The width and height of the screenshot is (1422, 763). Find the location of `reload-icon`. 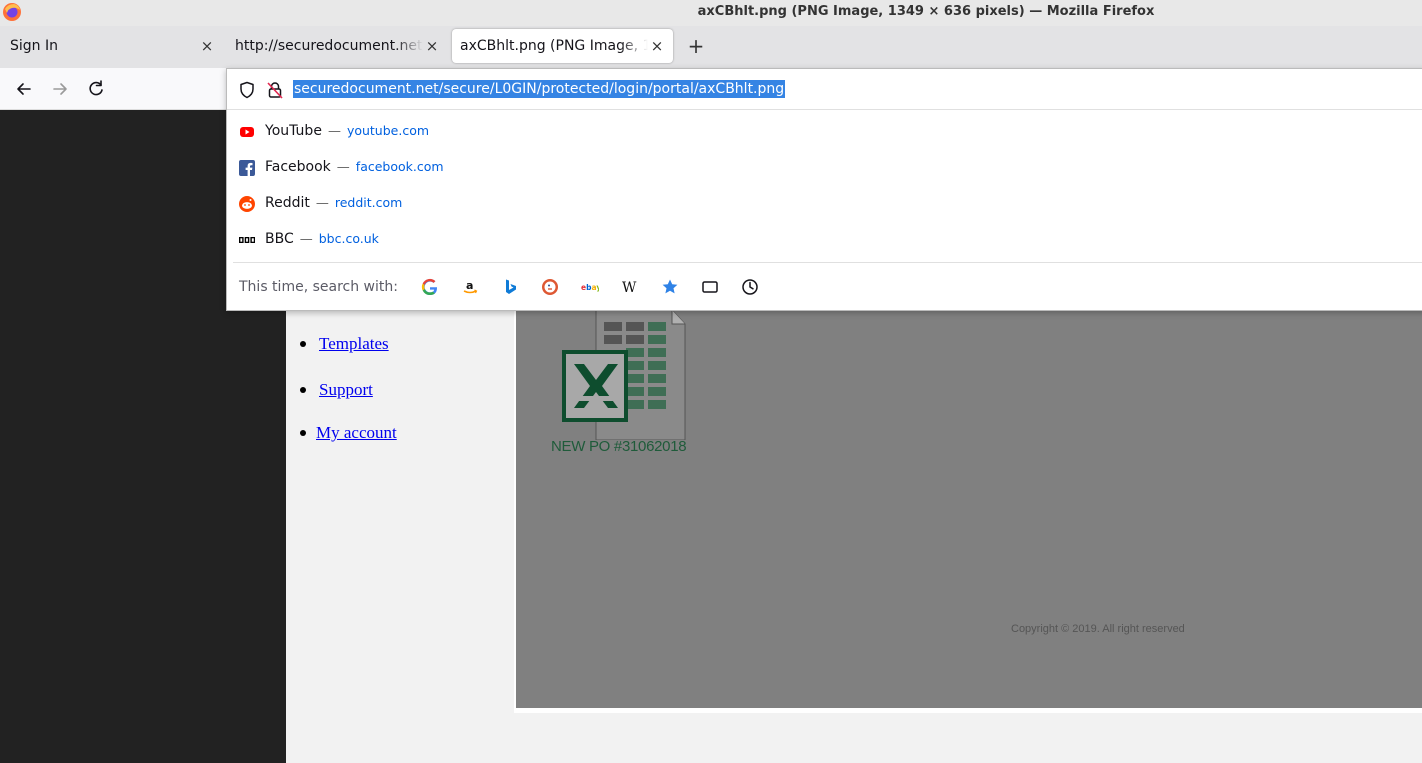

reload-icon is located at coordinates (96, 88).